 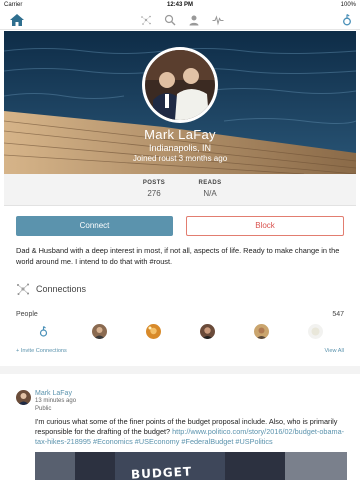 What do you see at coordinates (180, 158) in the screenshot?
I see `profile-joined: Joined roust 3 months ago` at bounding box center [180, 158].